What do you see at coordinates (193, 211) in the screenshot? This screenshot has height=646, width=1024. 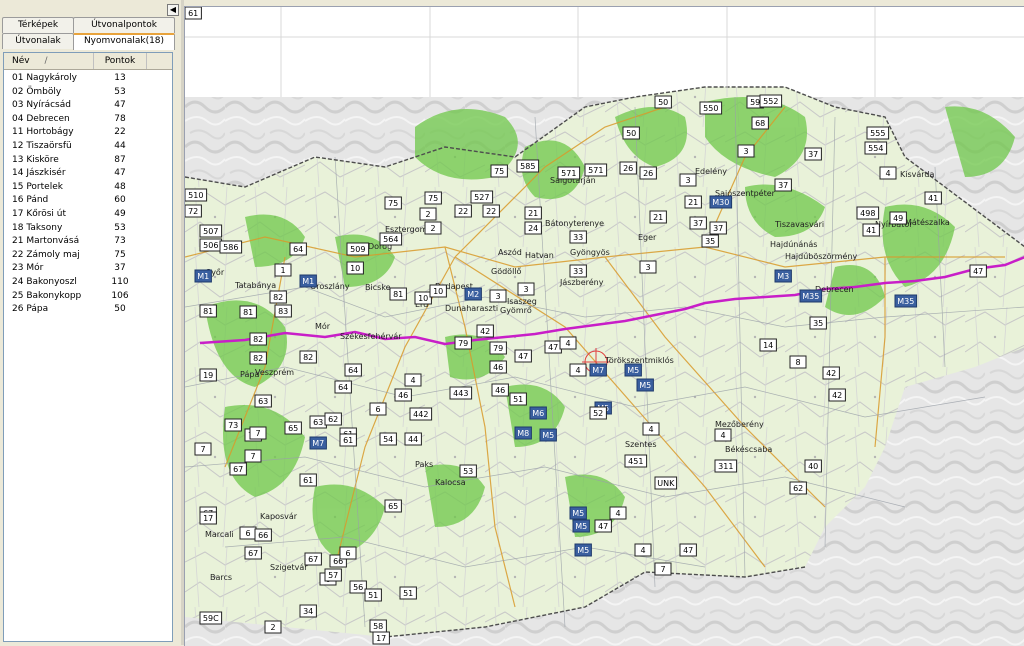 I see `waypoint-marker: 72` at bounding box center [193, 211].